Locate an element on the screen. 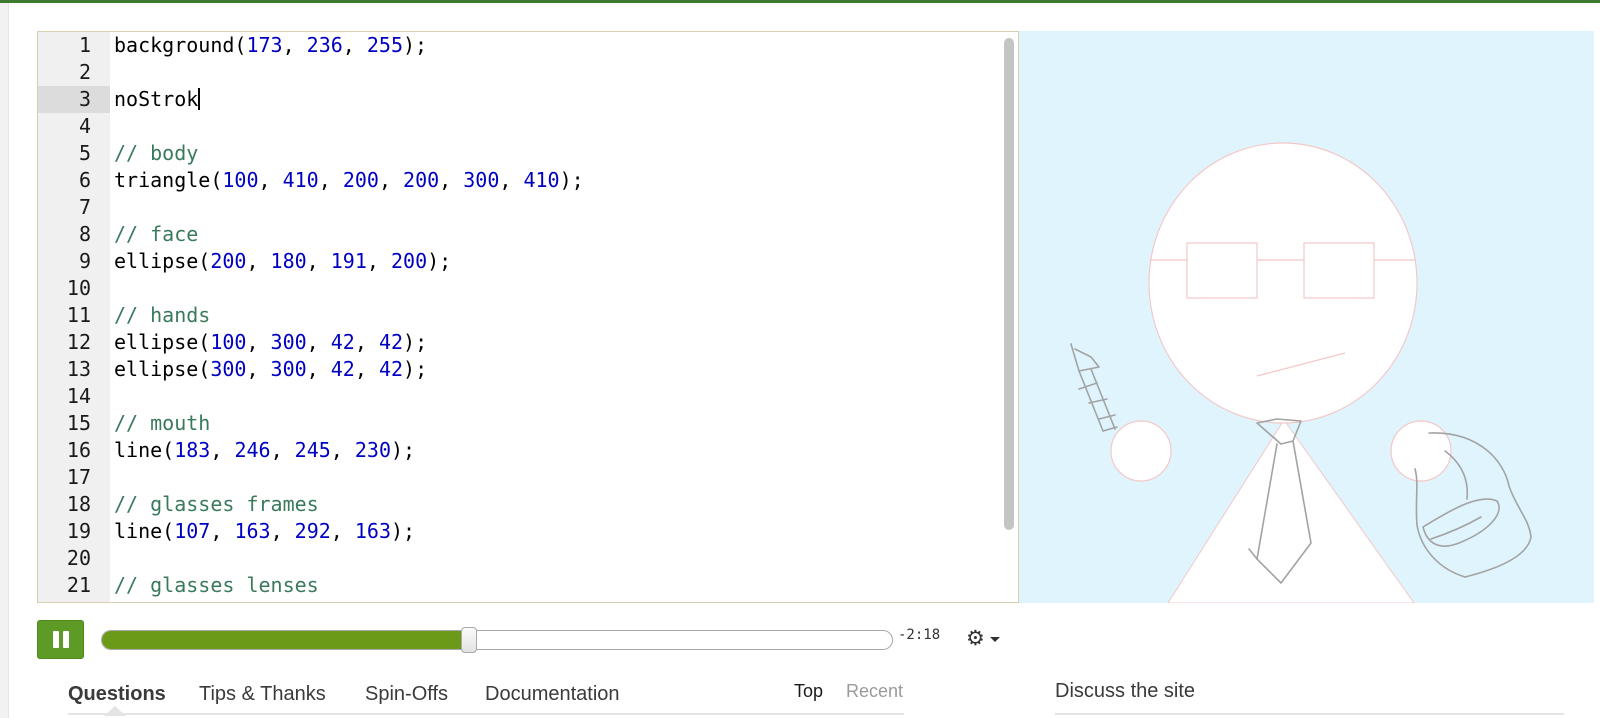 The image size is (1600, 718). line-number: 1 is located at coordinates (84, 45).